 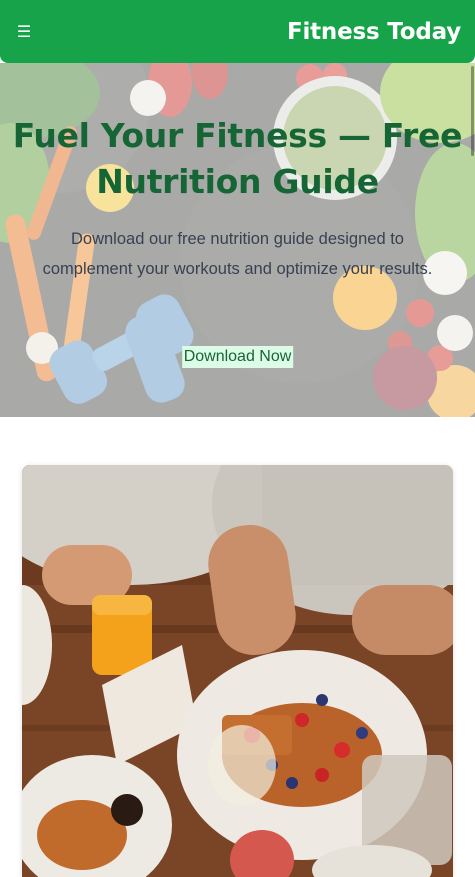 What do you see at coordinates (237, 31) in the screenshot?
I see `top-navbar: ☰ Fitness Today` at bounding box center [237, 31].